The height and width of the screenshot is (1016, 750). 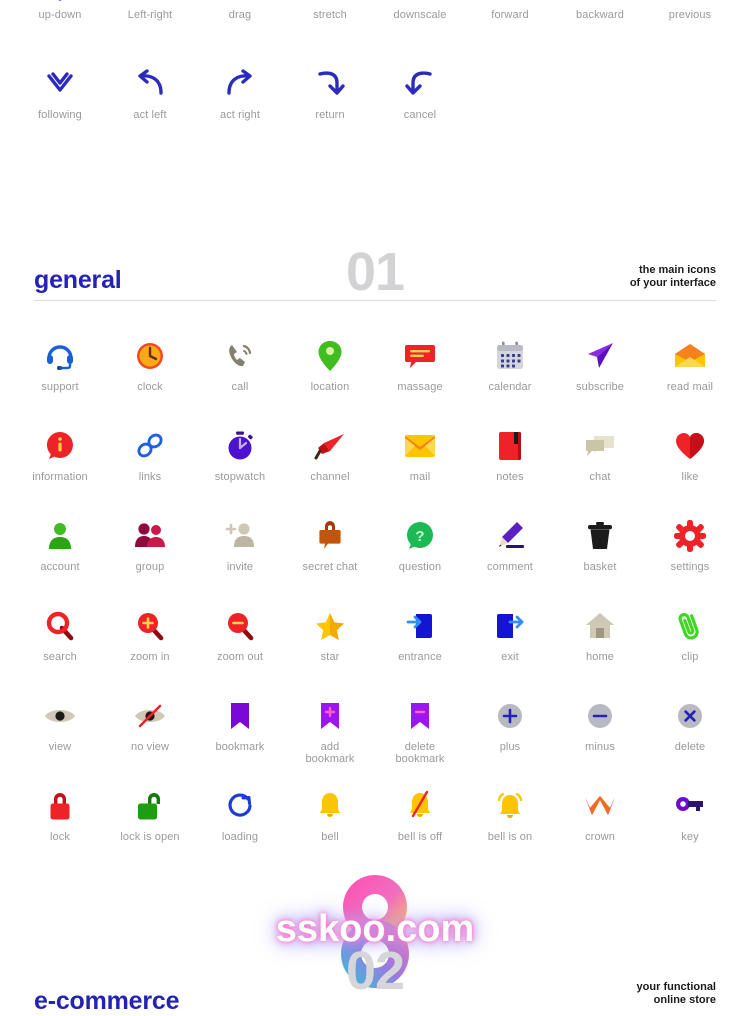 What do you see at coordinates (510, 634) in the screenshot?
I see `icon-cell-exit: exit` at bounding box center [510, 634].